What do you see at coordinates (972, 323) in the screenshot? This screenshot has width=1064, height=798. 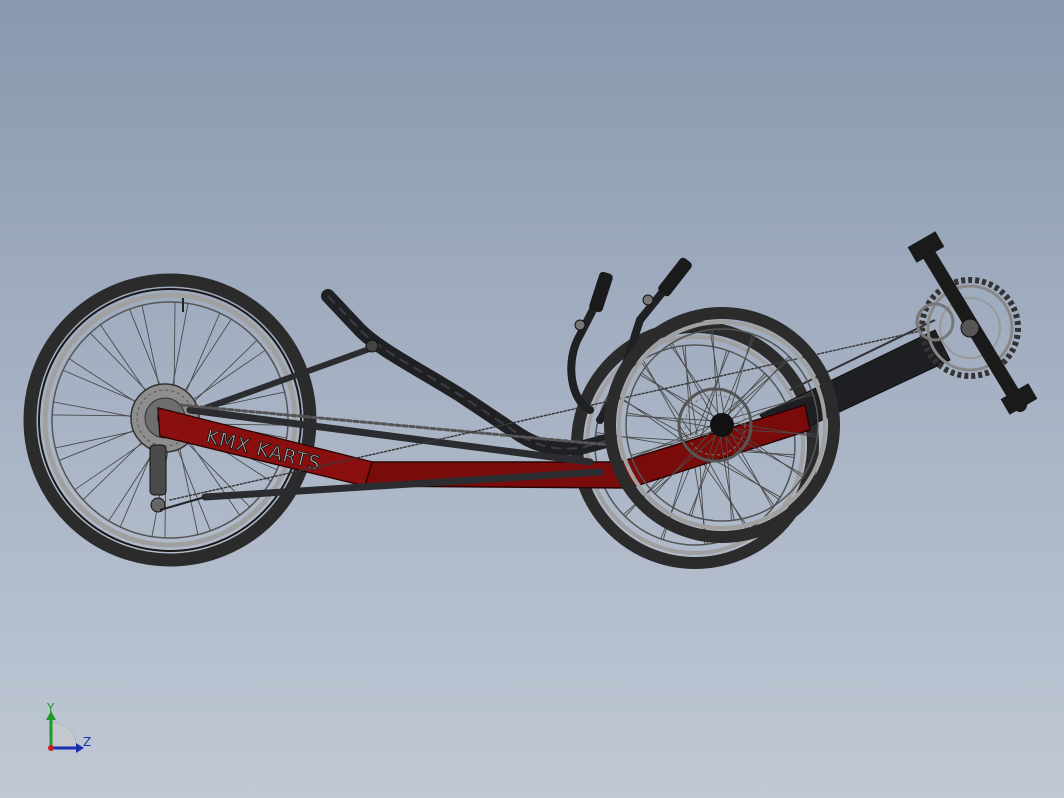 I see `crankset` at bounding box center [972, 323].